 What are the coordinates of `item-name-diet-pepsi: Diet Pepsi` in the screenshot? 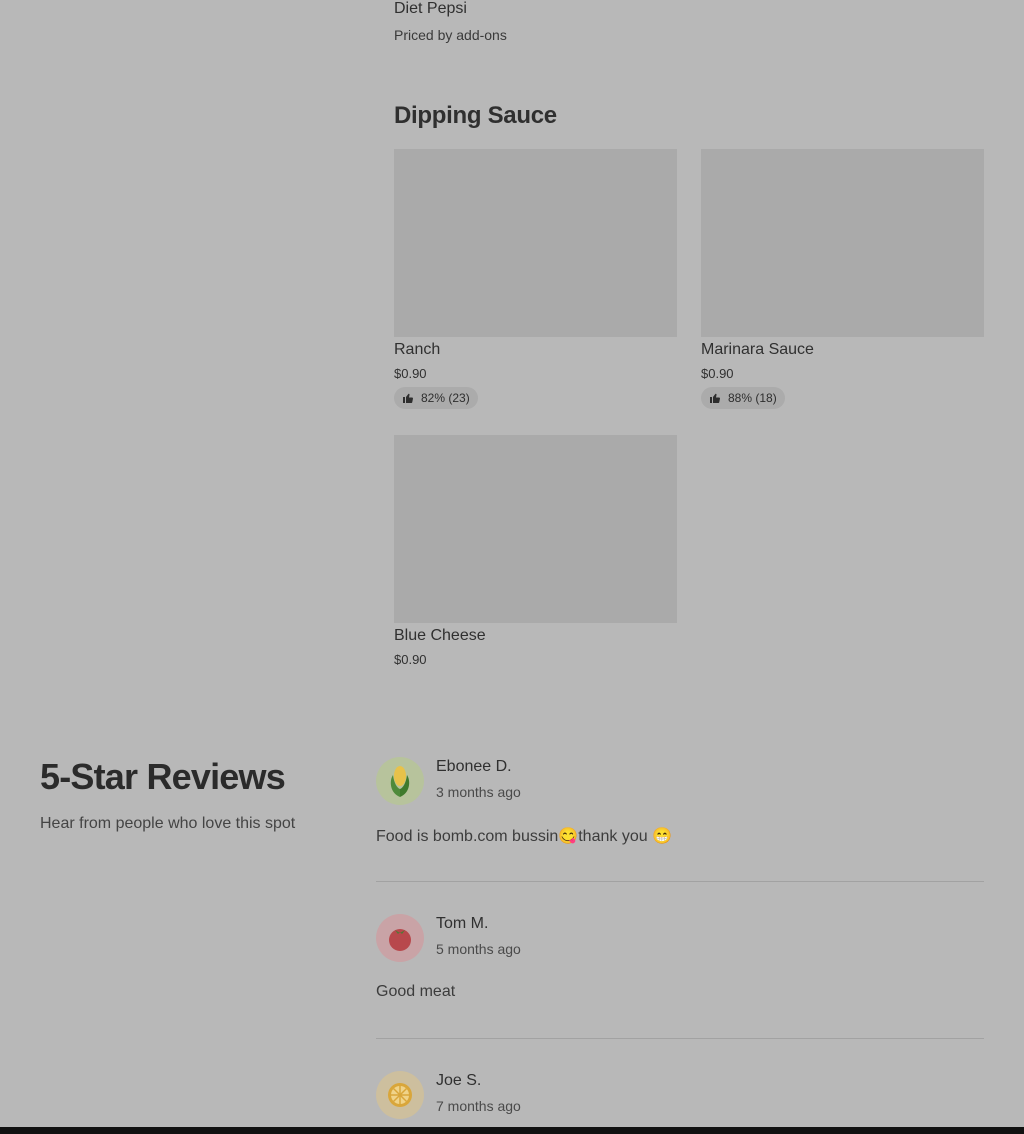 It's located at (430, 9).